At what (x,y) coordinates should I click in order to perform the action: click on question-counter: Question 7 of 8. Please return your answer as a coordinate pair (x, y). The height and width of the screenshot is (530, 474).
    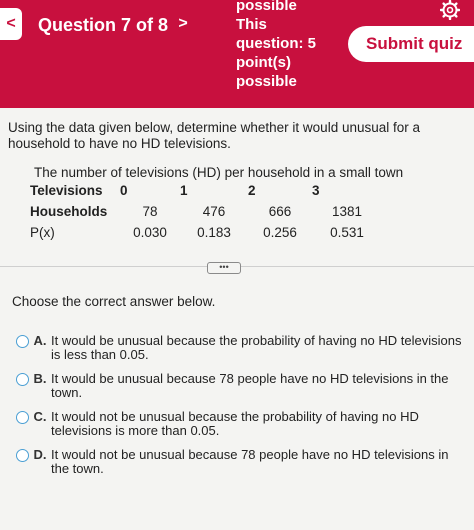
    Looking at the image, I should click on (103, 25).